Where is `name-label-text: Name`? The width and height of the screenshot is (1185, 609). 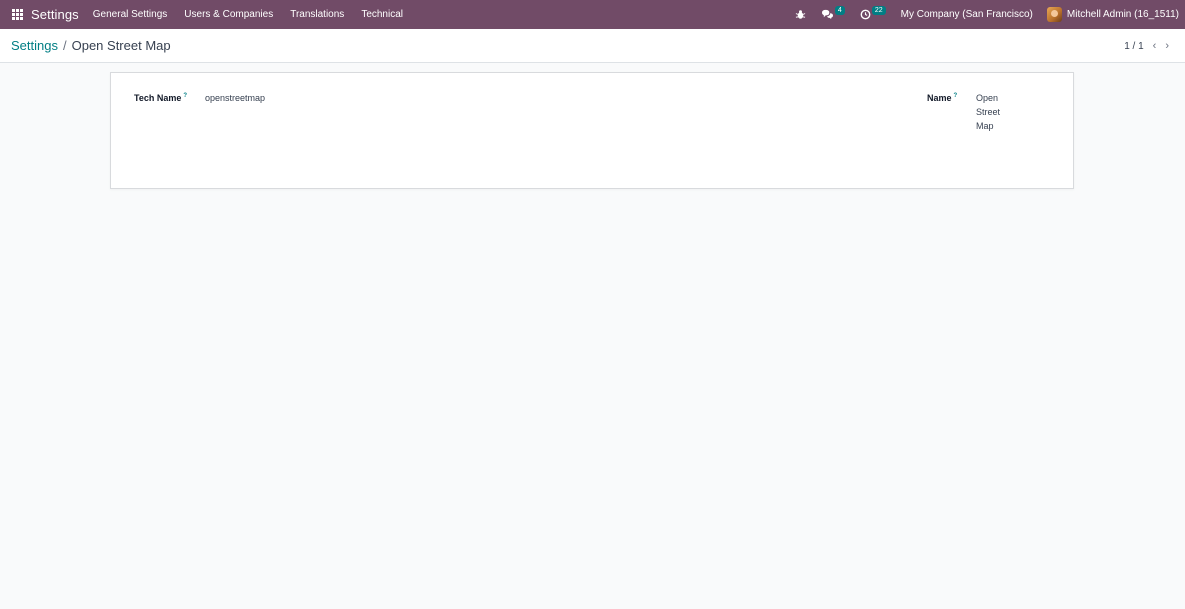
name-label-text: Name is located at coordinates (939, 98).